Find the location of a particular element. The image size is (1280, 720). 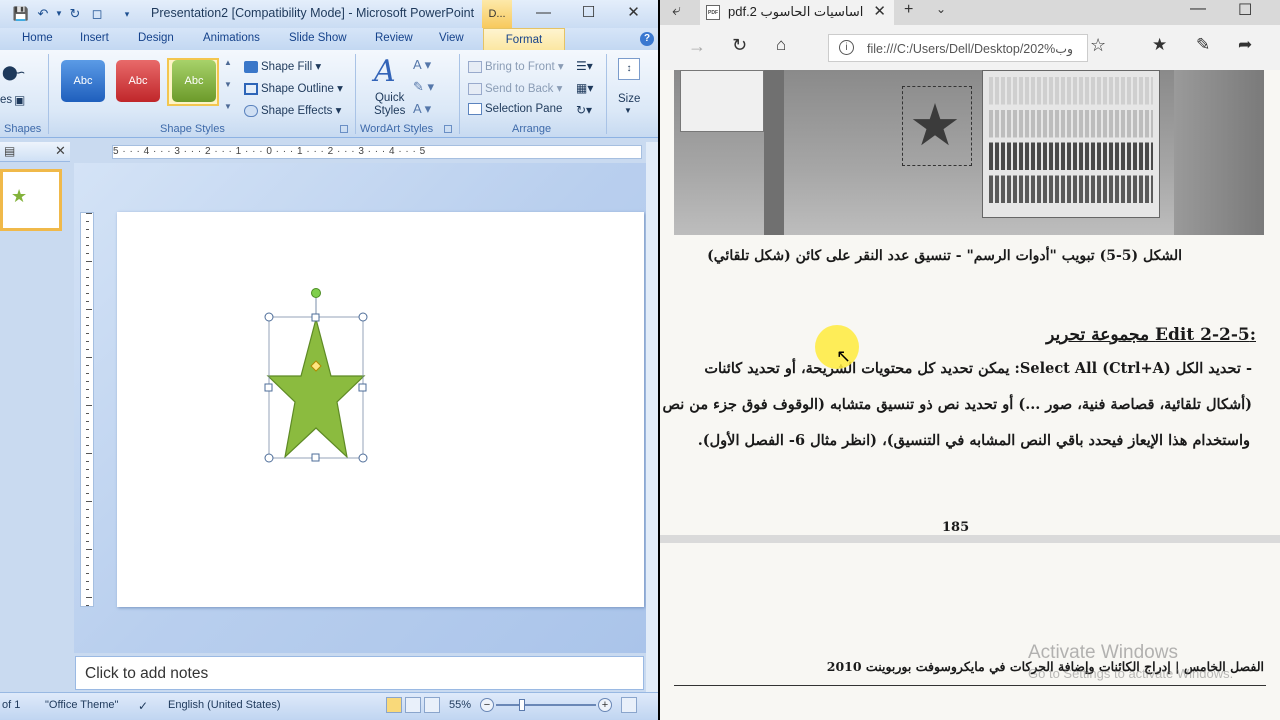

tab-close-icon: ✕ is located at coordinates (879, 11).